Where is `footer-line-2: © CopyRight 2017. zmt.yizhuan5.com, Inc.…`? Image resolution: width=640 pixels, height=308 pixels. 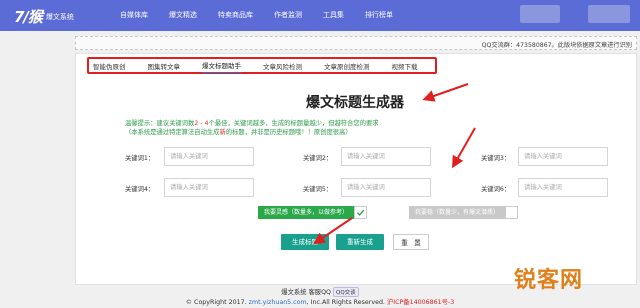
footer-line-2: © CopyRight 2017. zmt.yizhuan5.com, Inc.… is located at coordinates (320, 301).